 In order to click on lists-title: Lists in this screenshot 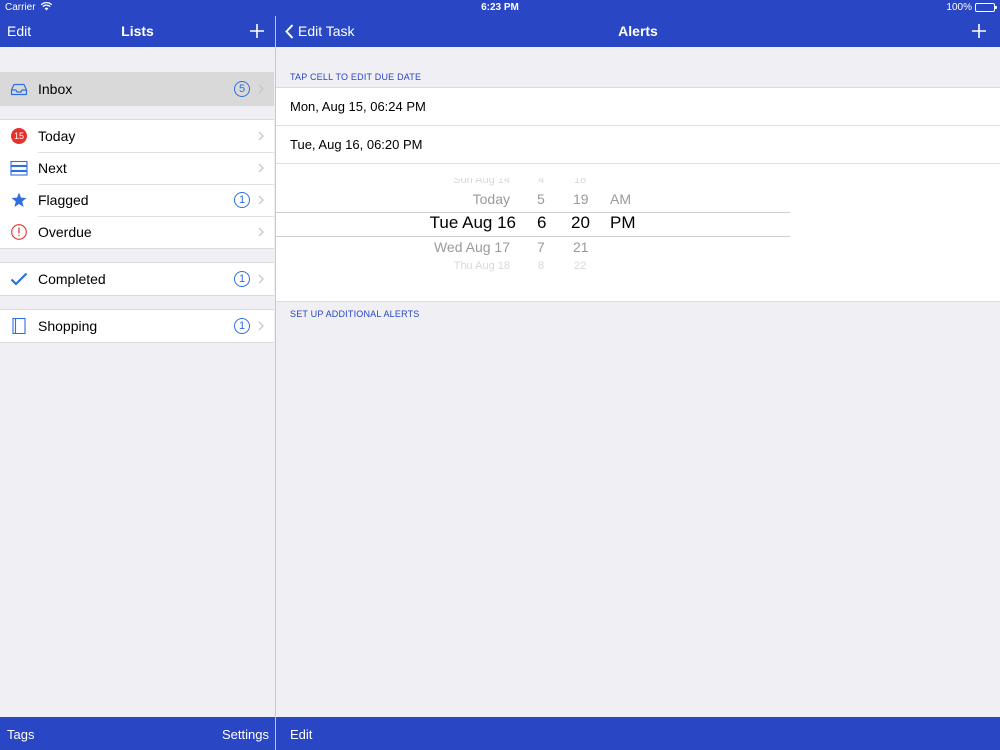, I will do `click(137, 31)`.